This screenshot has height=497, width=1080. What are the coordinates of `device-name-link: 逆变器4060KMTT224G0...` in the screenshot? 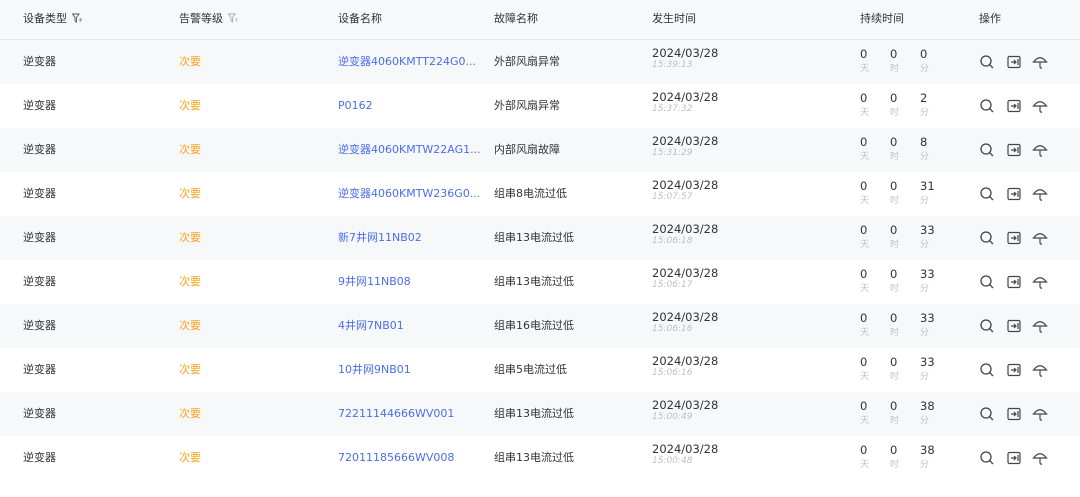 It's located at (407, 62).